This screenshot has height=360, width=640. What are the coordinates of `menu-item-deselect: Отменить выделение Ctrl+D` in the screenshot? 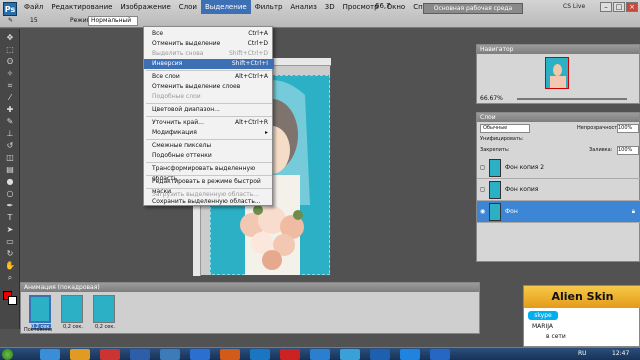 It's located at (209, 44).